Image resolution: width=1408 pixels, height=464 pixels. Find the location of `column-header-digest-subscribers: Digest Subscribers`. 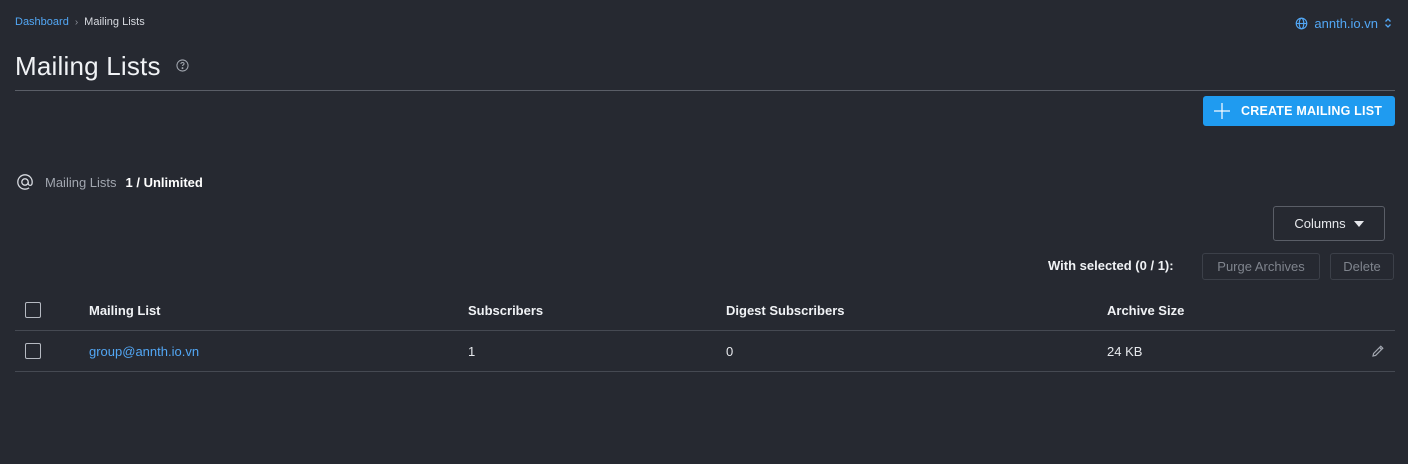

column-header-digest-subscribers: Digest Subscribers is located at coordinates (785, 310).